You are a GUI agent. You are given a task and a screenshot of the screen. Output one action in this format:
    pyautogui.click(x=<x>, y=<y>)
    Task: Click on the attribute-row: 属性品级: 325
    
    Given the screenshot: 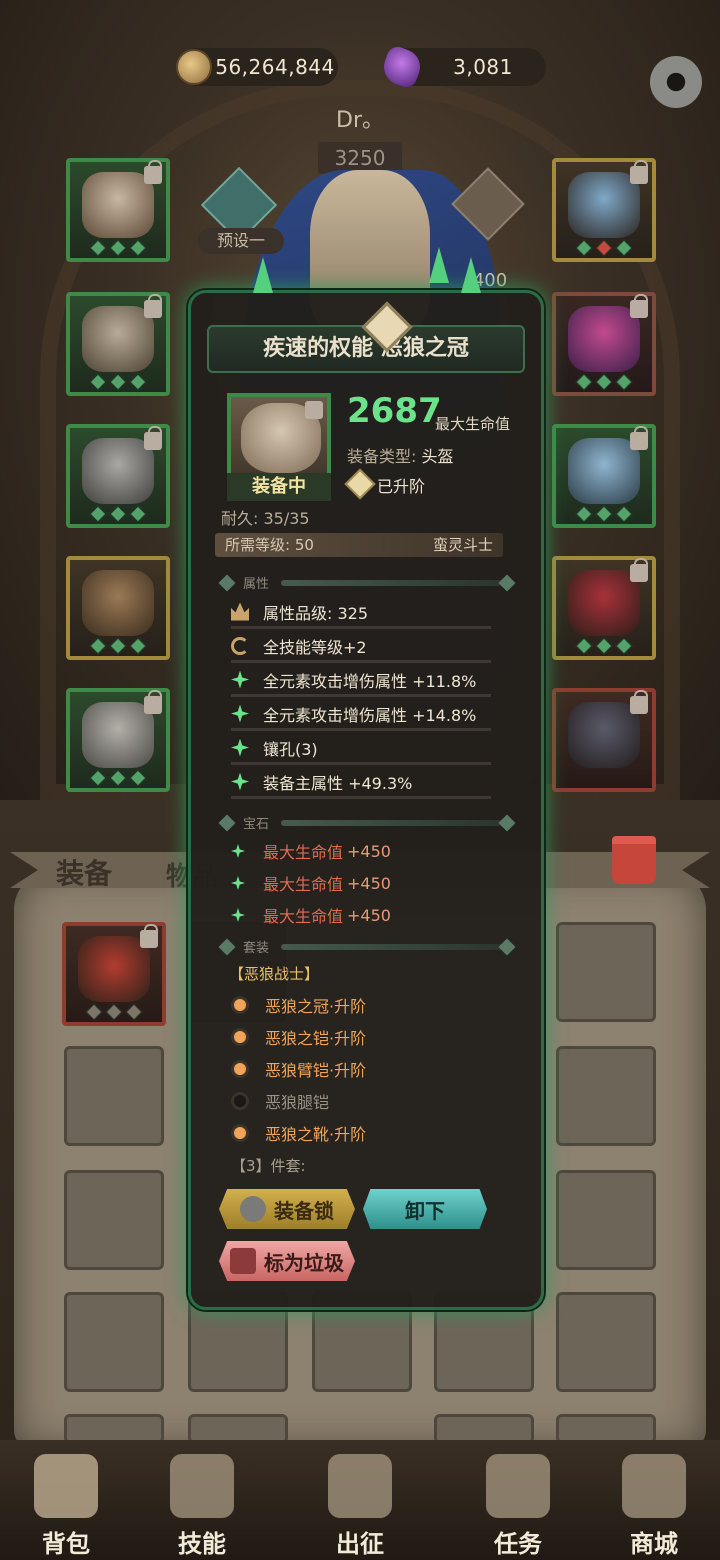 What is the action you would take?
    pyautogui.click(x=361, y=613)
    